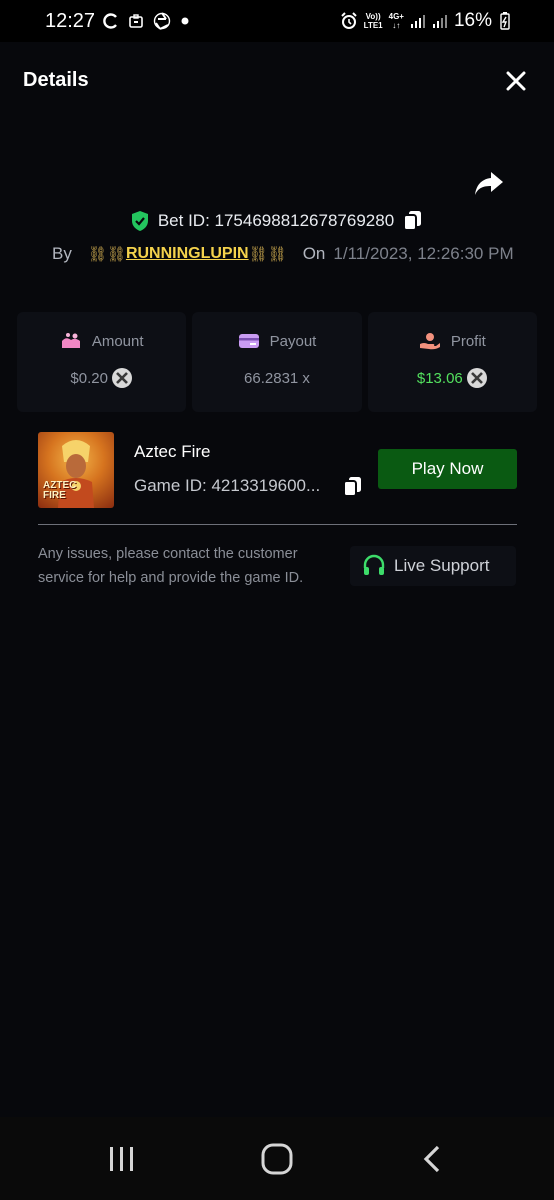 Image resolution: width=554 pixels, height=1200 pixels. Describe the element at coordinates (472, 20) in the screenshot. I see `battery-percent: 16%` at that location.